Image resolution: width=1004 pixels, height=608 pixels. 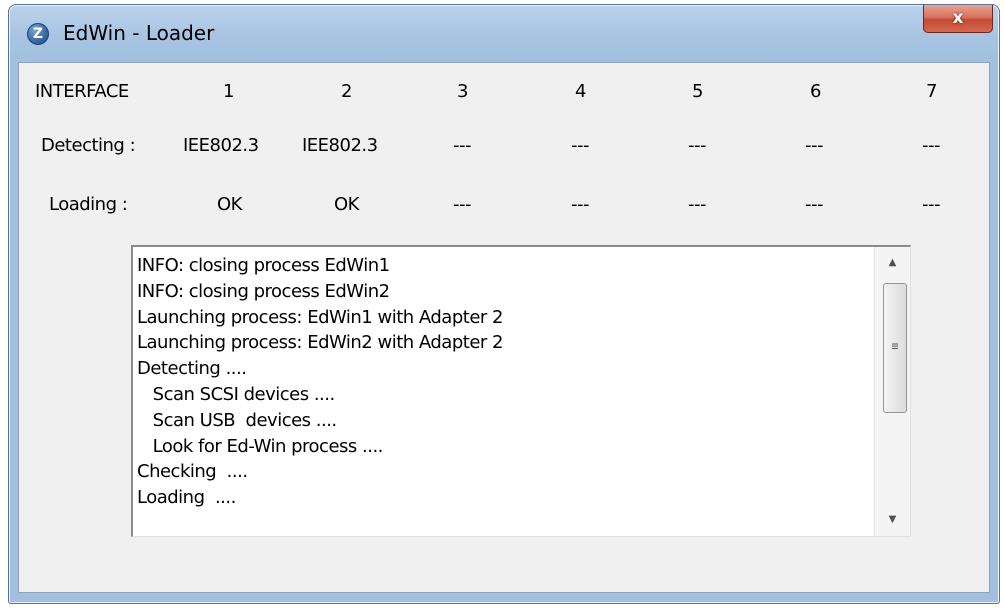 What do you see at coordinates (462, 91) in the screenshot?
I see `interface-column-3: 3` at bounding box center [462, 91].